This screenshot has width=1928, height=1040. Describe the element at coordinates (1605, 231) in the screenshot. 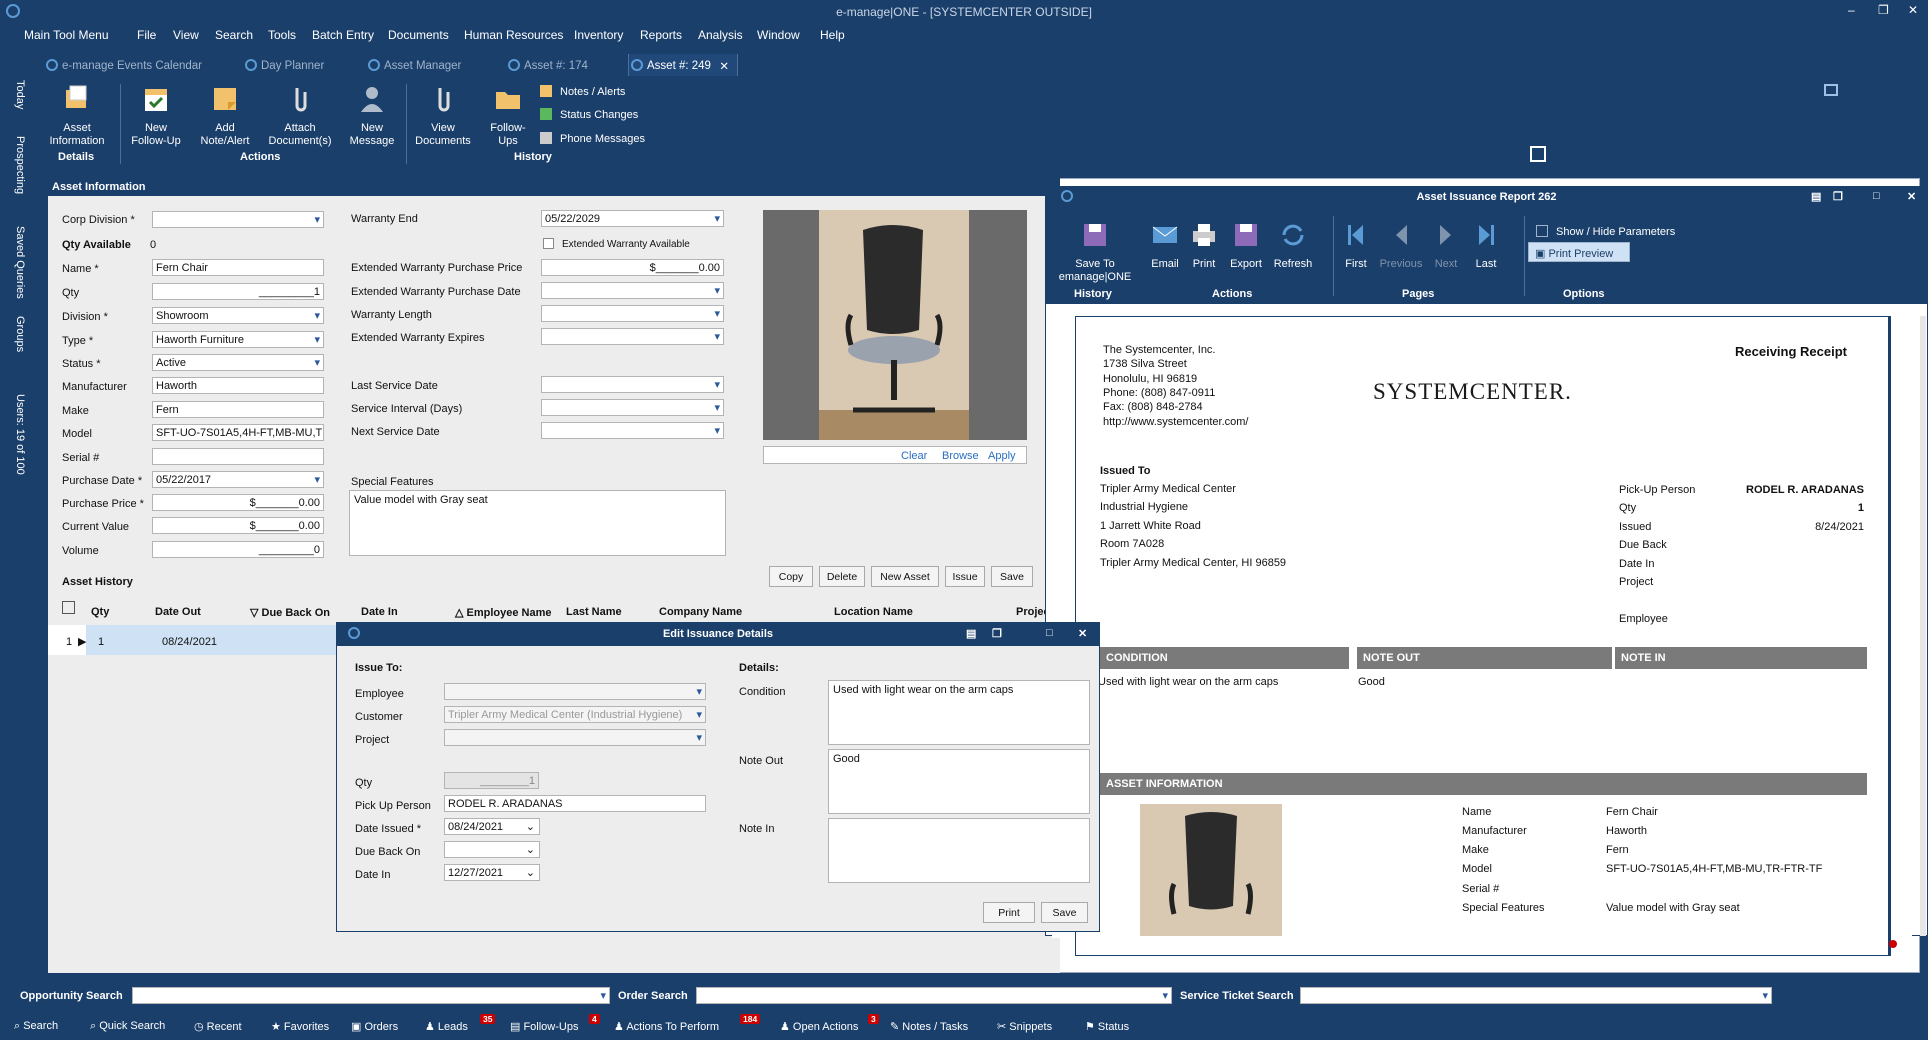

I see `show-hide-parameters-link: Show / Hide Parameters` at that location.